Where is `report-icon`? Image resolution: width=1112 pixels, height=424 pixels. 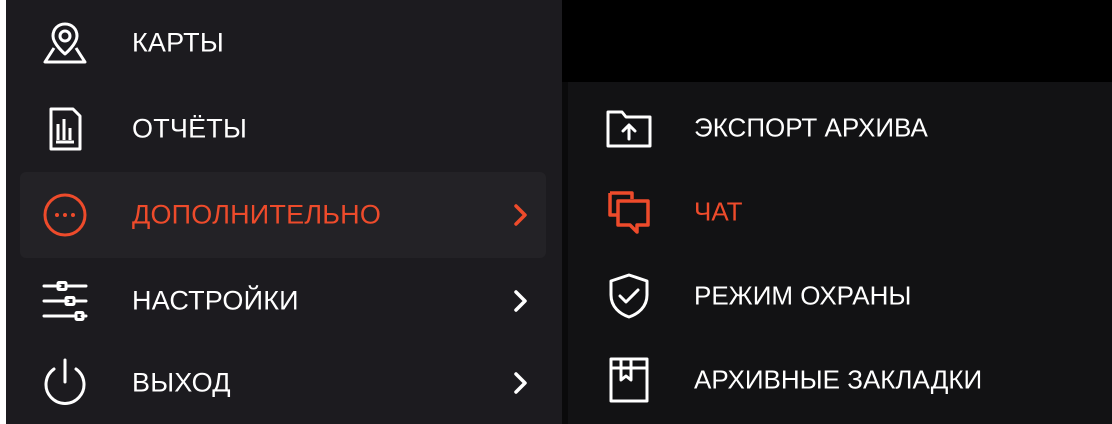 report-icon is located at coordinates (65, 129).